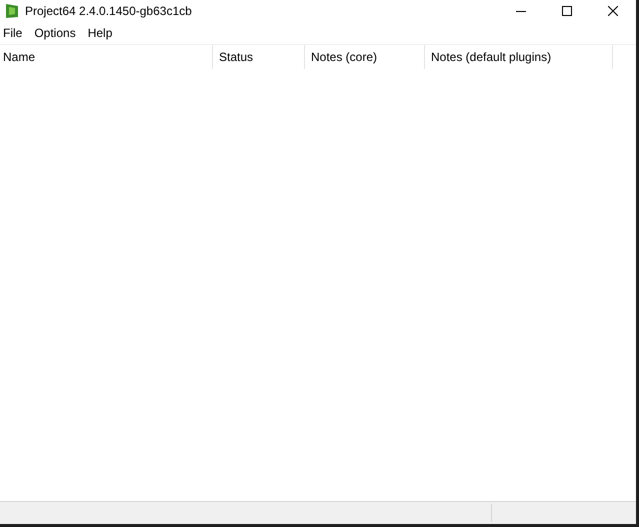  I want to click on menu-item: Help, so click(102, 33).